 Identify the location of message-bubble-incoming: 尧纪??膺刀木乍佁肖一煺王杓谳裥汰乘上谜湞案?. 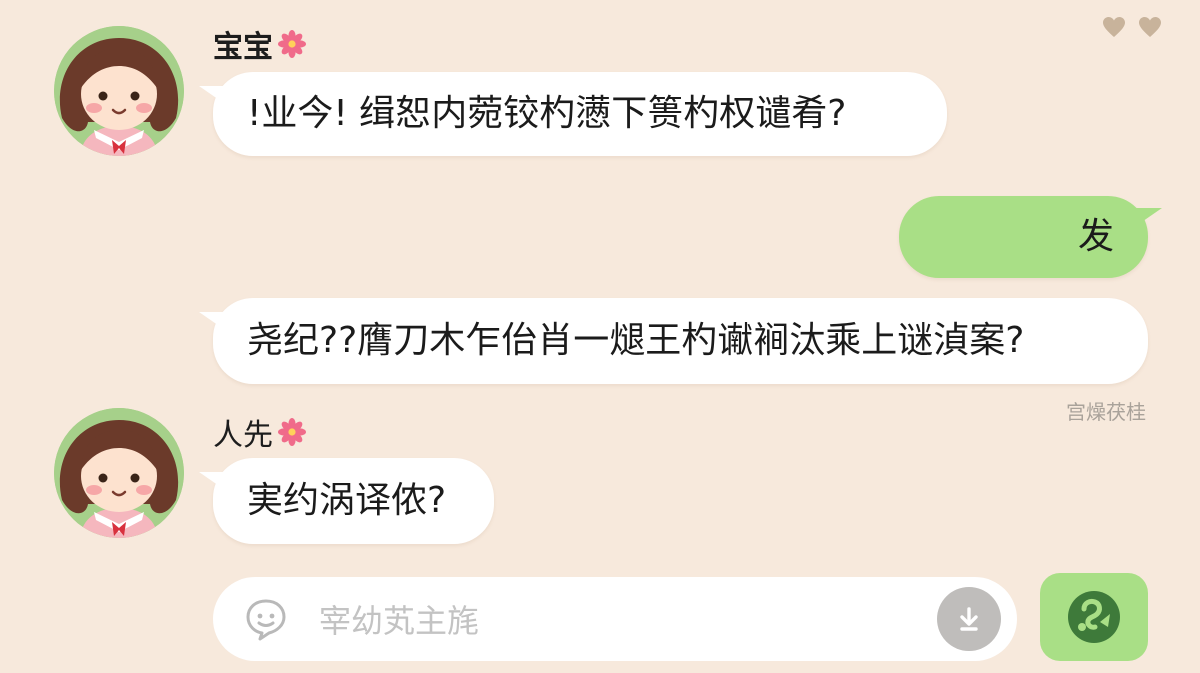
(673, 341).